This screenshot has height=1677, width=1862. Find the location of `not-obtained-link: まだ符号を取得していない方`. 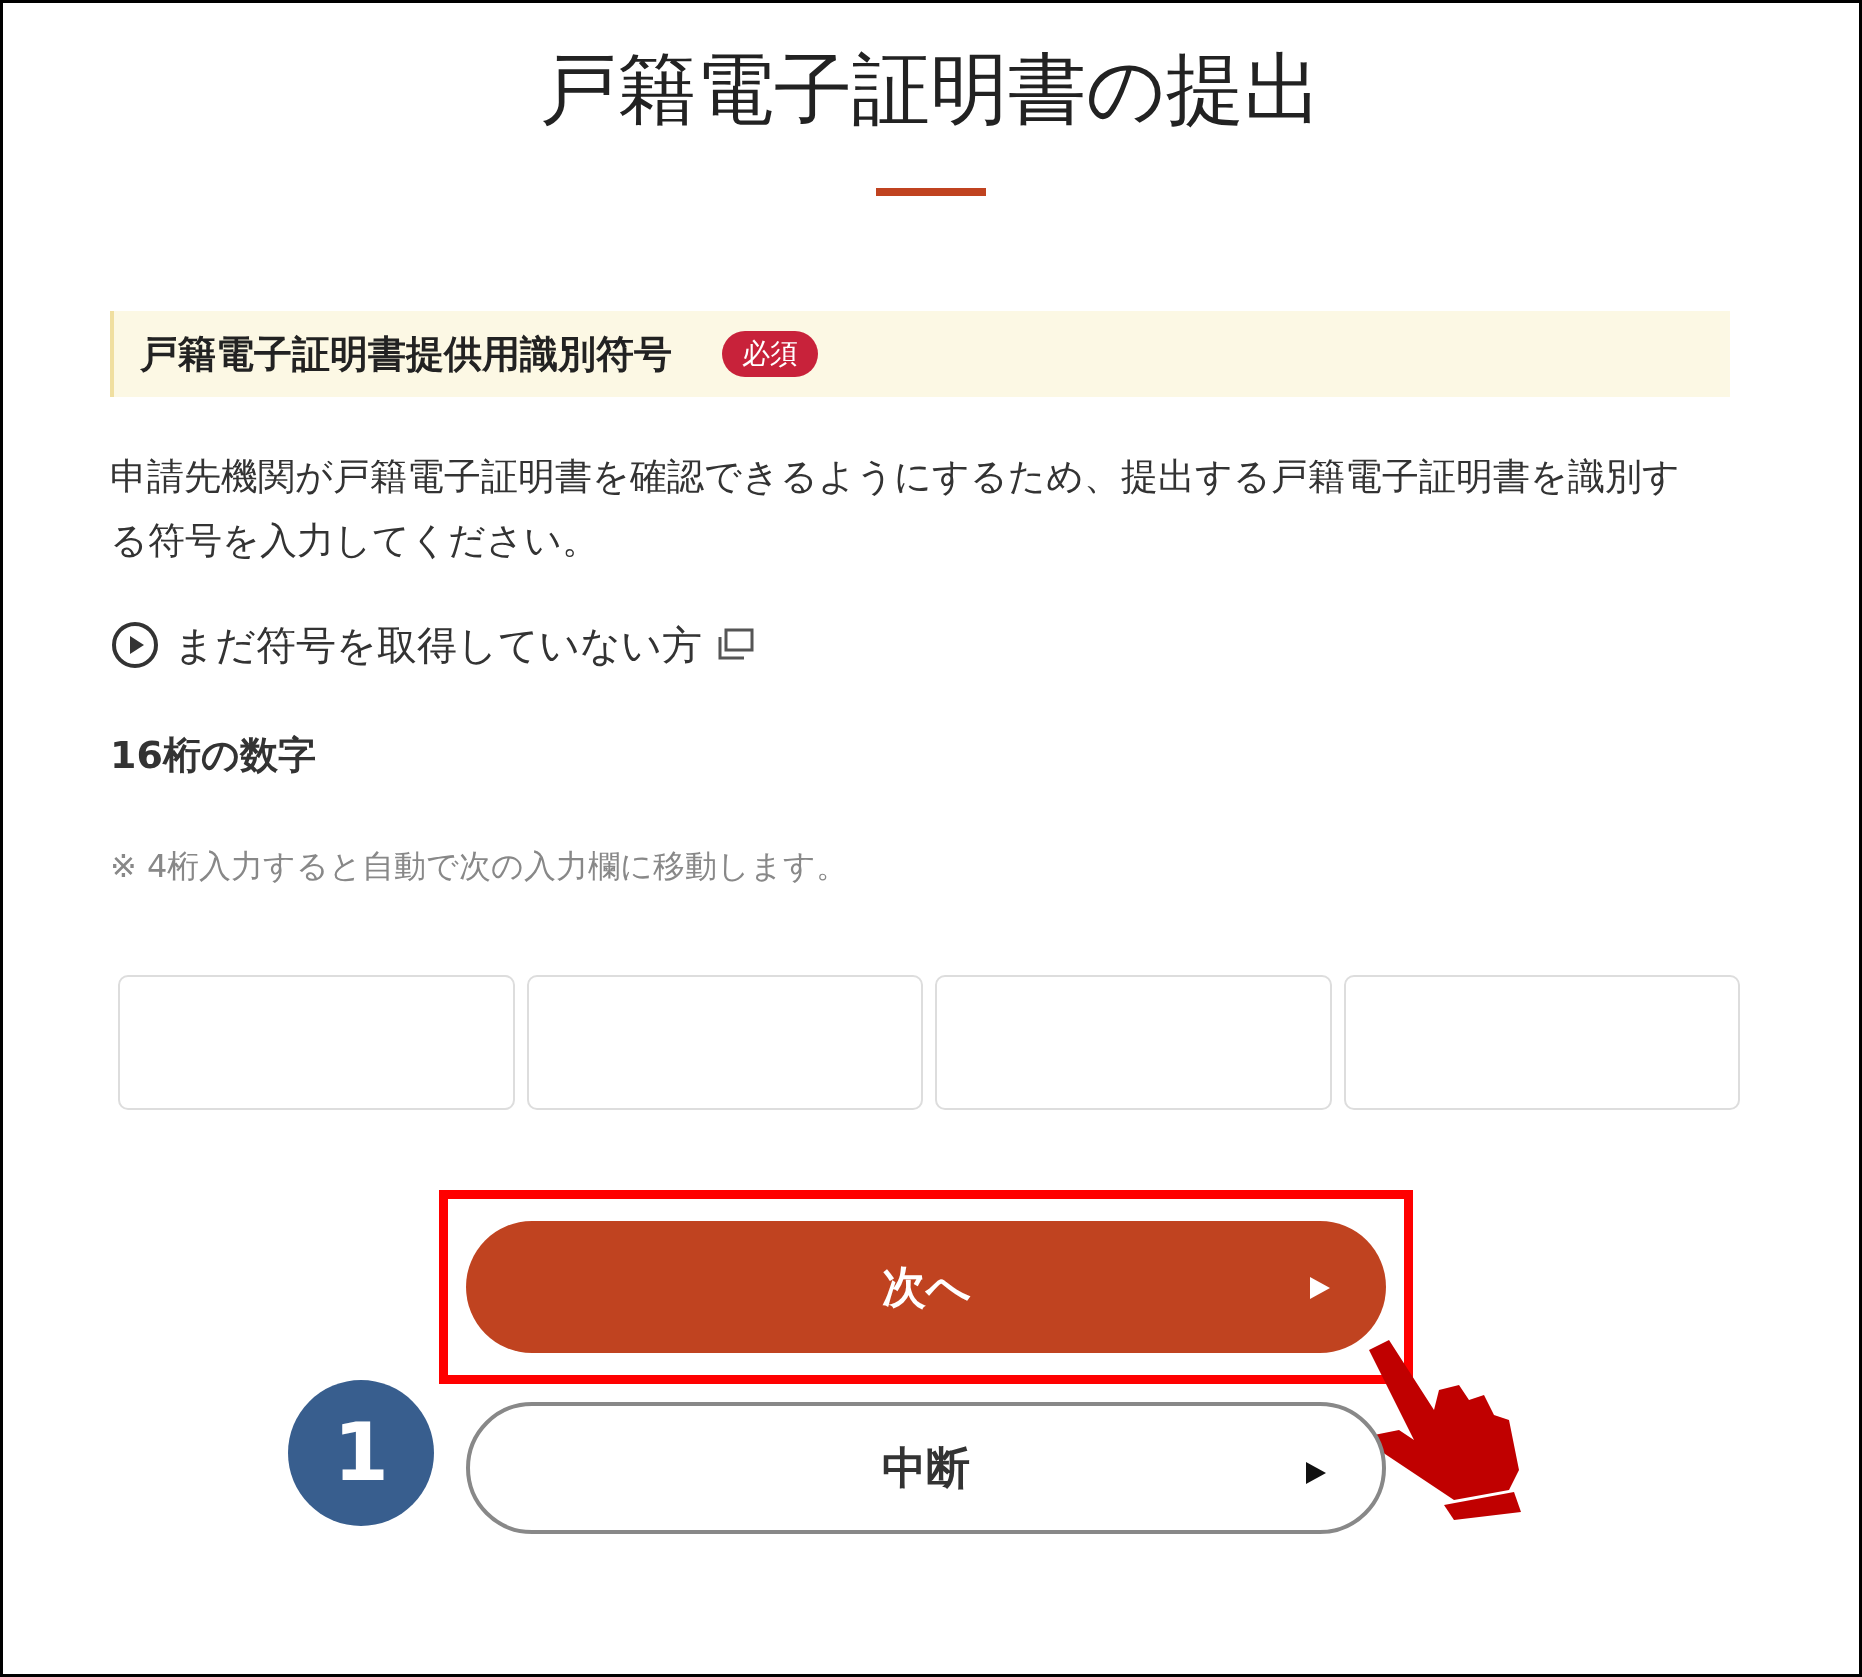

not-obtained-link: まだ符号を取得していない方 is located at coordinates (920, 645).